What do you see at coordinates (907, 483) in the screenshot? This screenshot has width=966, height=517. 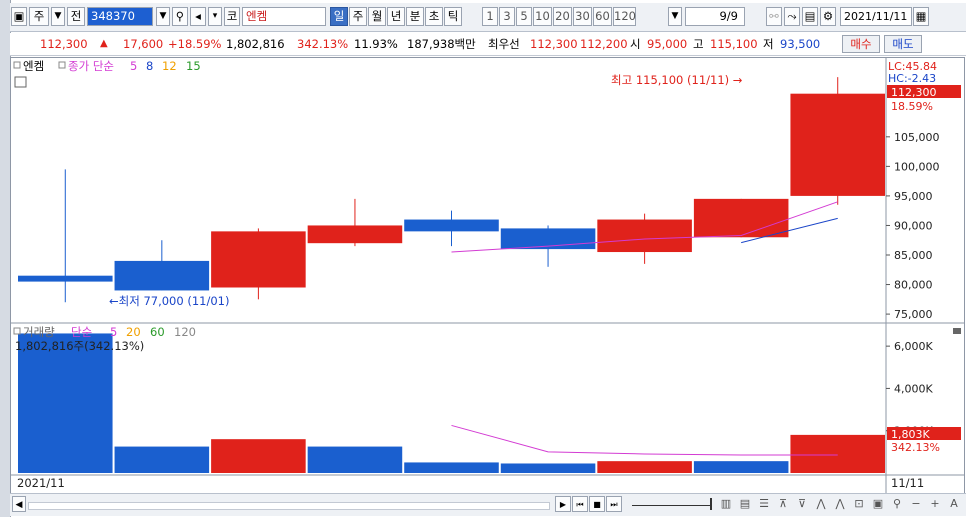 I see `x-axis-right-label: 11/11` at bounding box center [907, 483].